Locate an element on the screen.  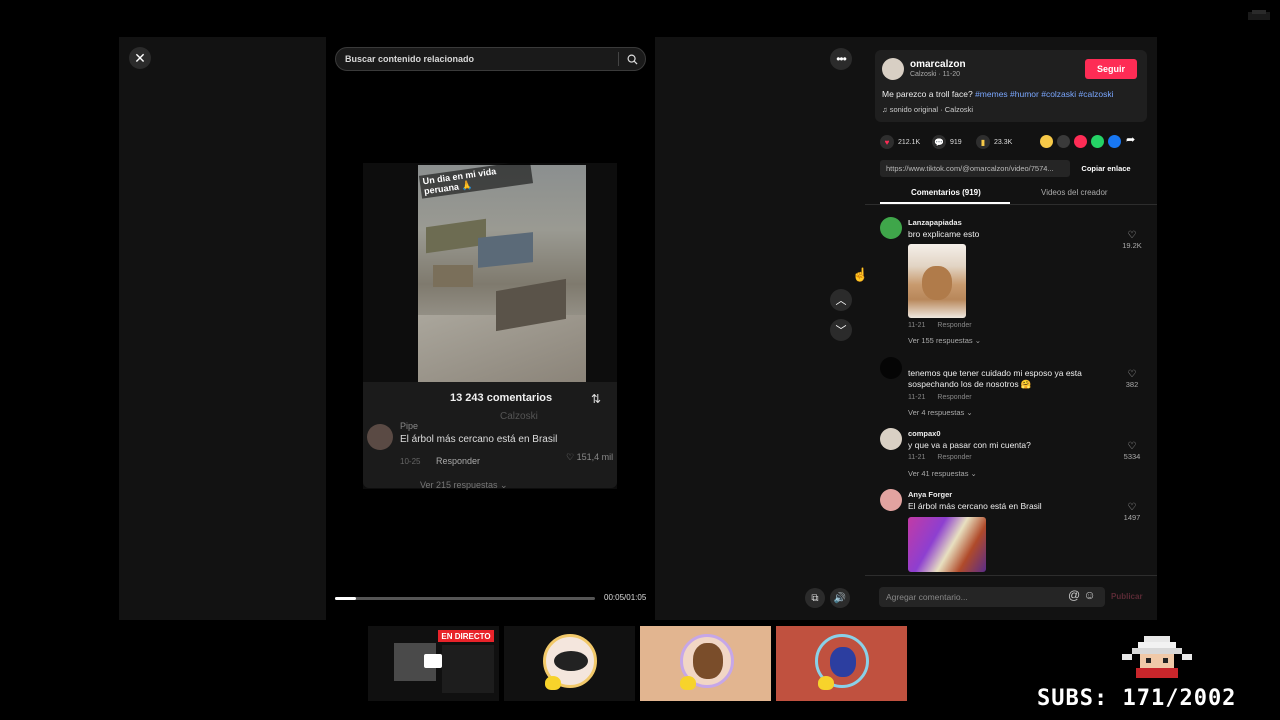
heart-icon: ♥ is located at coordinates (887, 142).